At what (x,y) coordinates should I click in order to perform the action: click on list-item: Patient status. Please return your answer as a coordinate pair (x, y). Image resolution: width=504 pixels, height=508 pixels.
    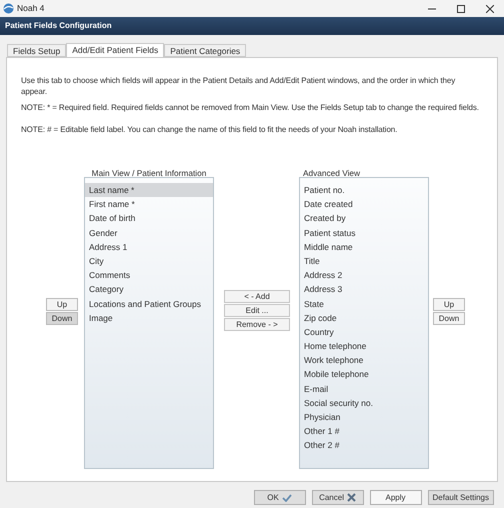
    Looking at the image, I should click on (364, 233).